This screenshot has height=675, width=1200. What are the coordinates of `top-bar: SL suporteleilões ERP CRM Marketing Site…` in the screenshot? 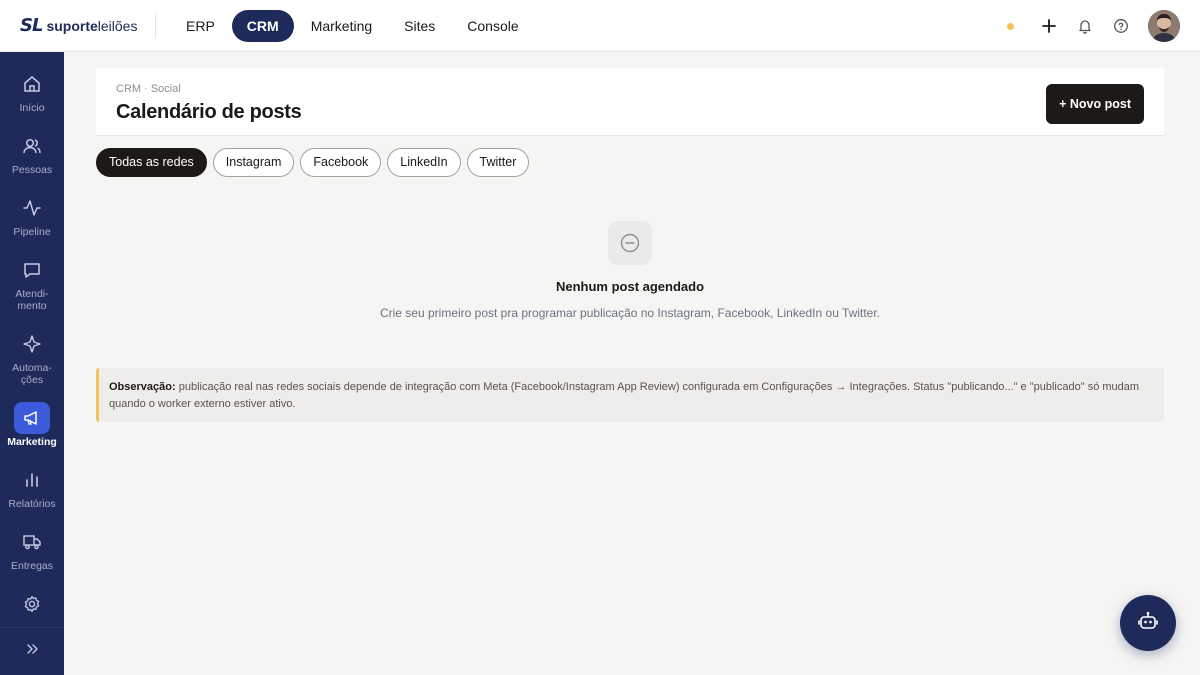 It's located at (600, 26).